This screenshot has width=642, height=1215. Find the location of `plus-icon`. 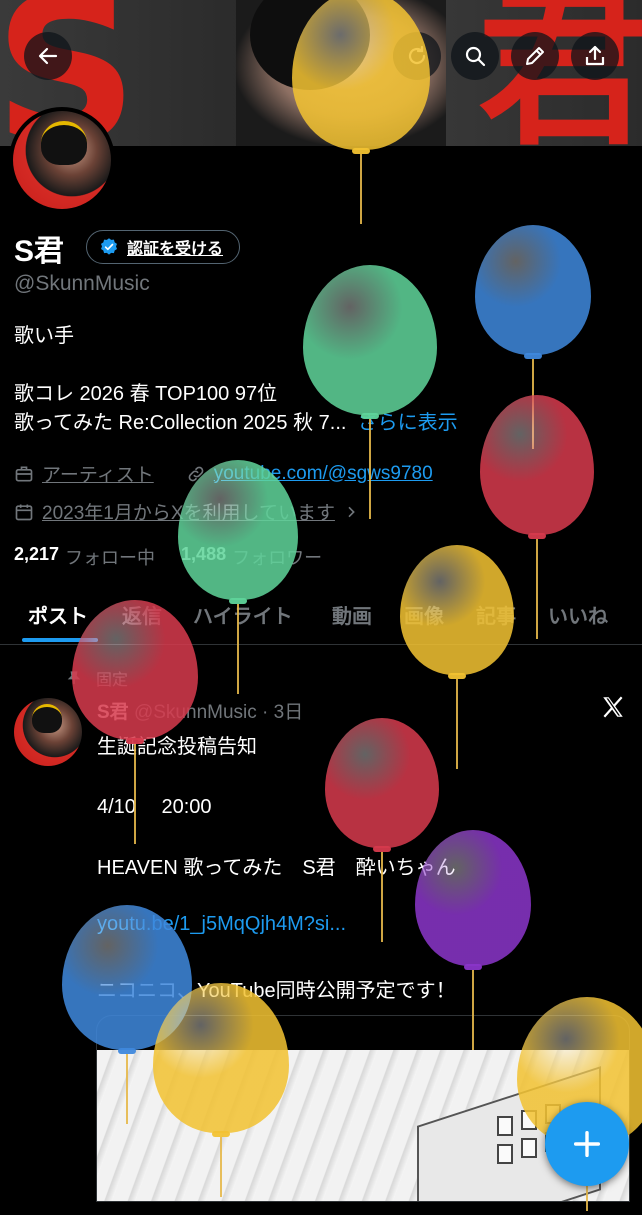

plus-icon is located at coordinates (587, 1144).